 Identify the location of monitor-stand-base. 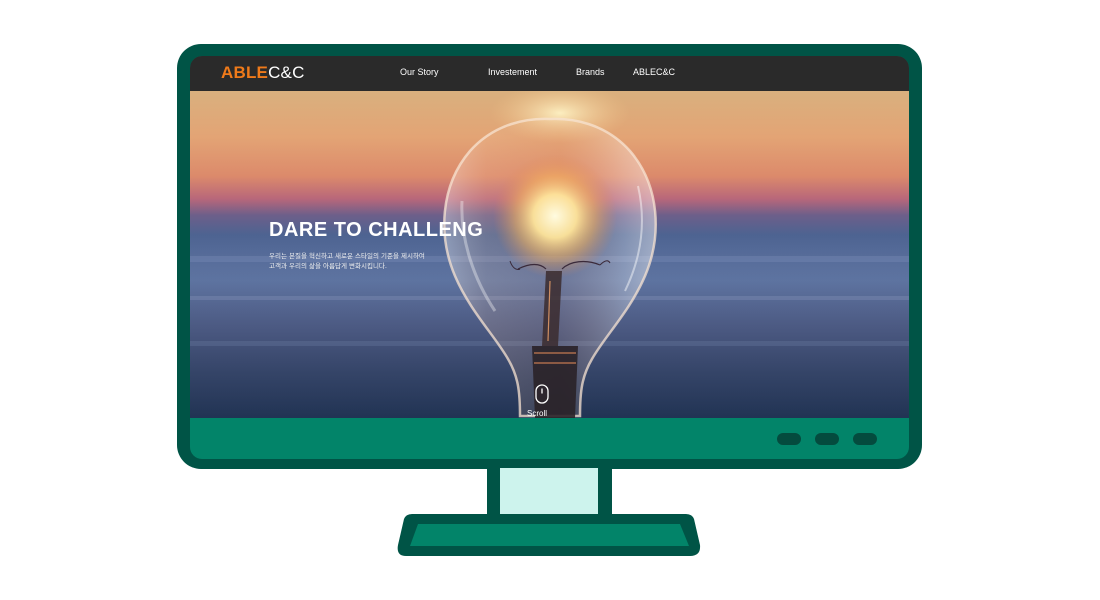
(549, 535).